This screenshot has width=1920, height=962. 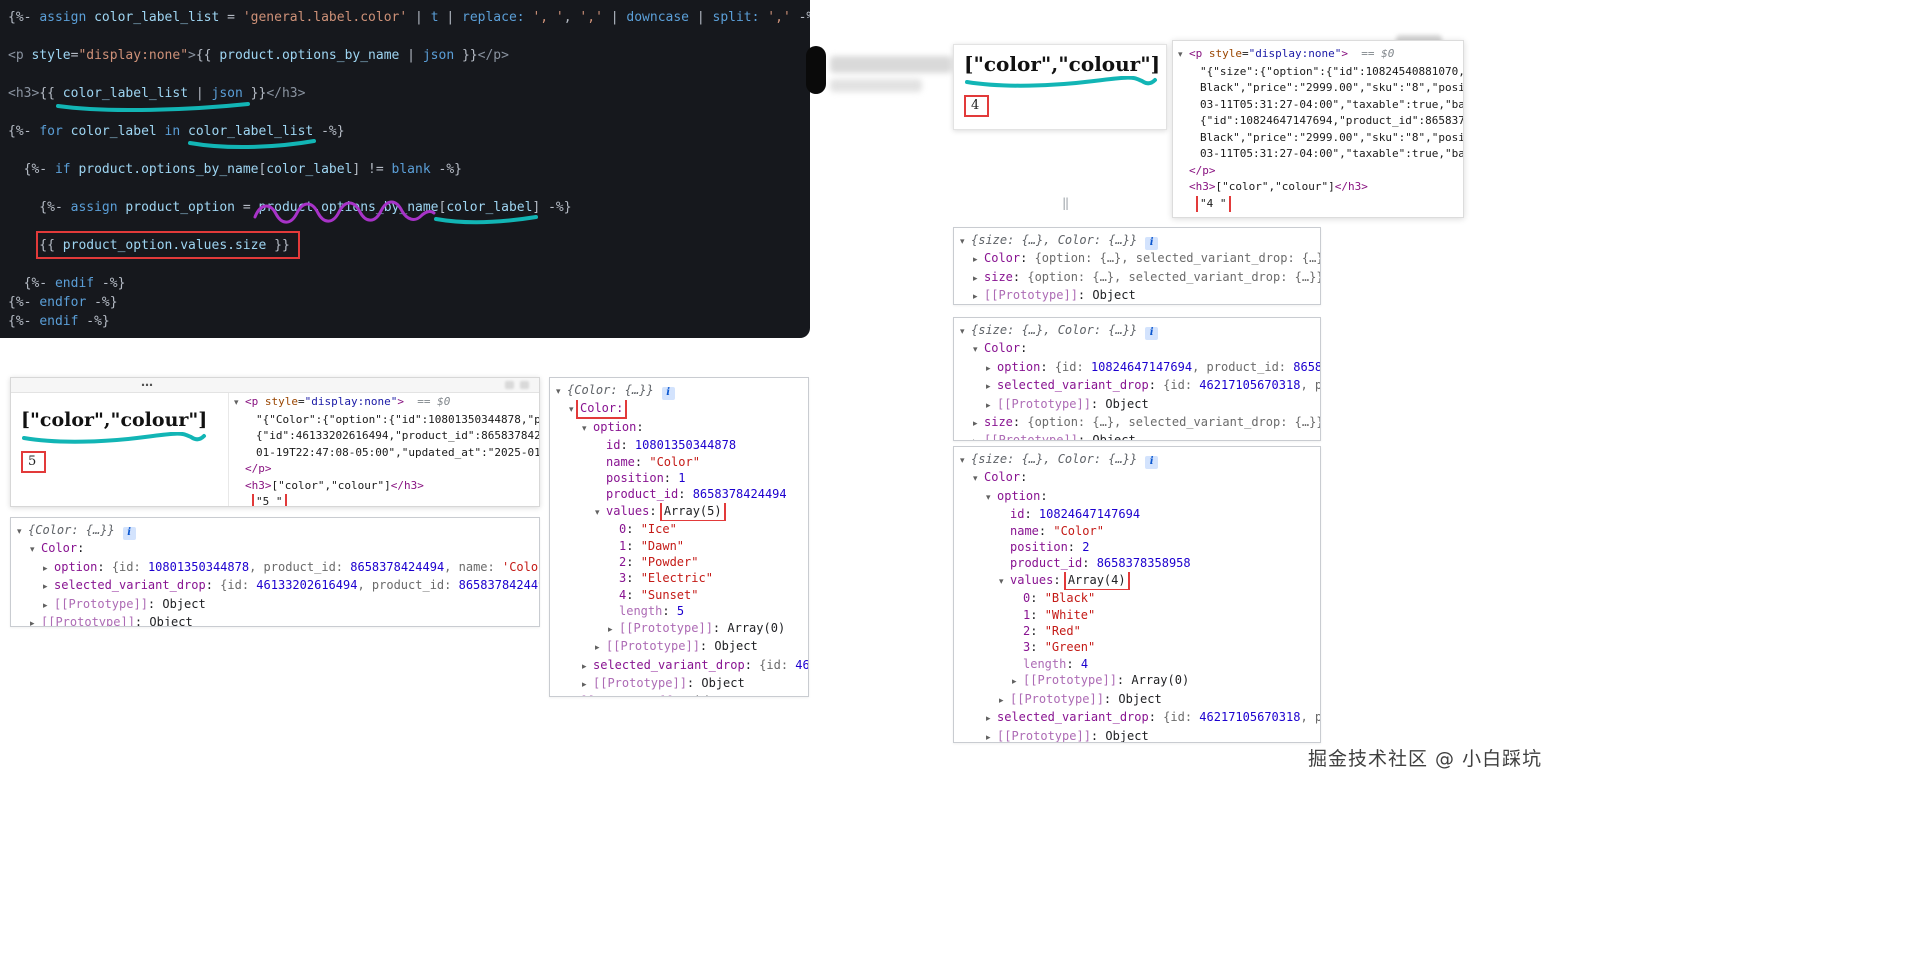 What do you see at coordinates (1073, 717) in the screenshot?
I see `object-key: selected_variant_drop` at bounding box center [1073, 717].